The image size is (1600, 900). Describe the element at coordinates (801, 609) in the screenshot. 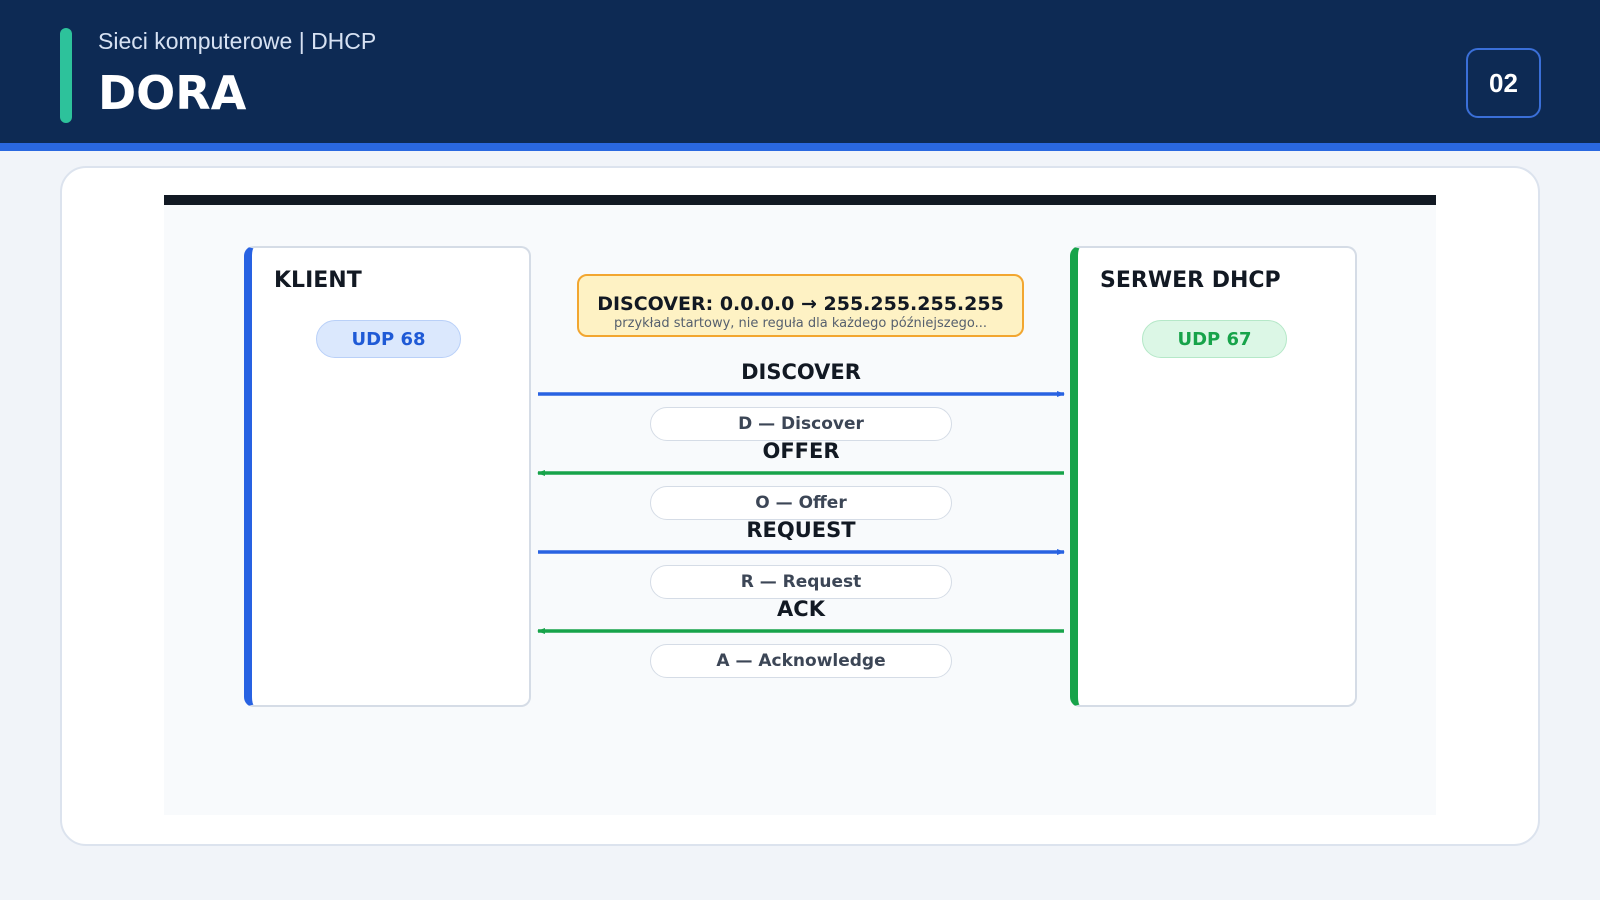

I see `message-label-ack: ACK` at that location.